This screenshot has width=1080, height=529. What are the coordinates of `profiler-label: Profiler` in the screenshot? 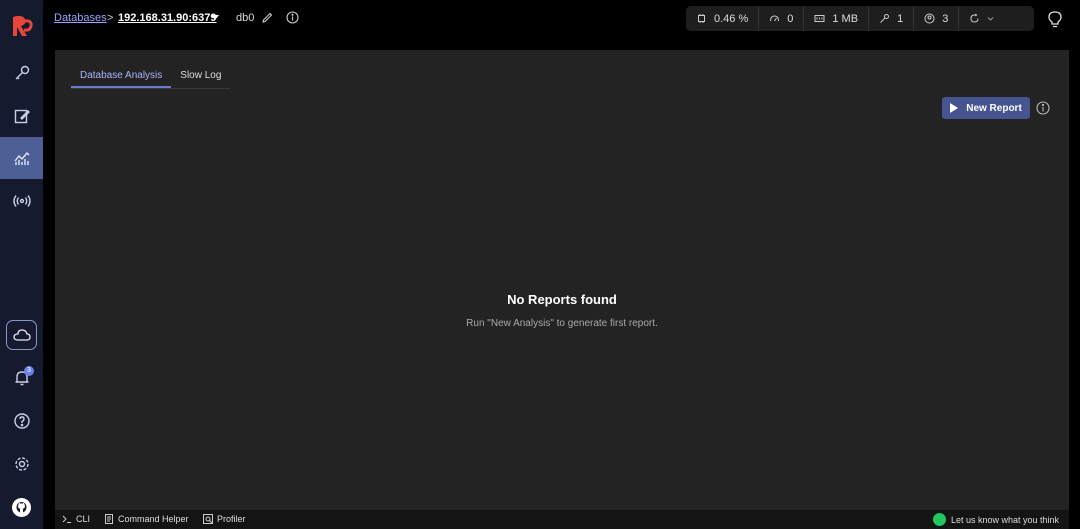 It's located at (231, 519).